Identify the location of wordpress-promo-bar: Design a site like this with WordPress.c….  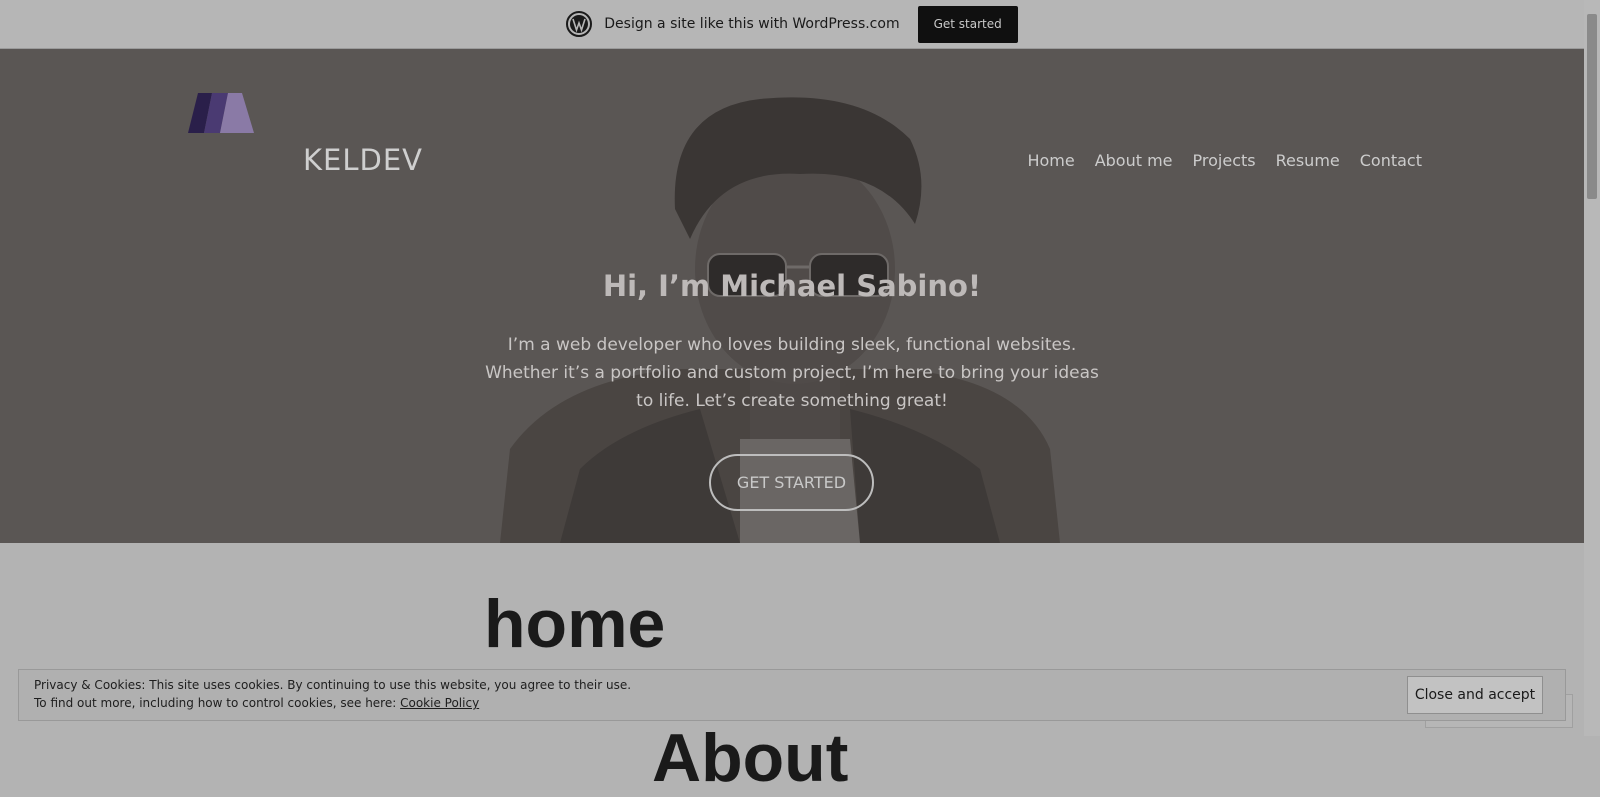
(792, 24).